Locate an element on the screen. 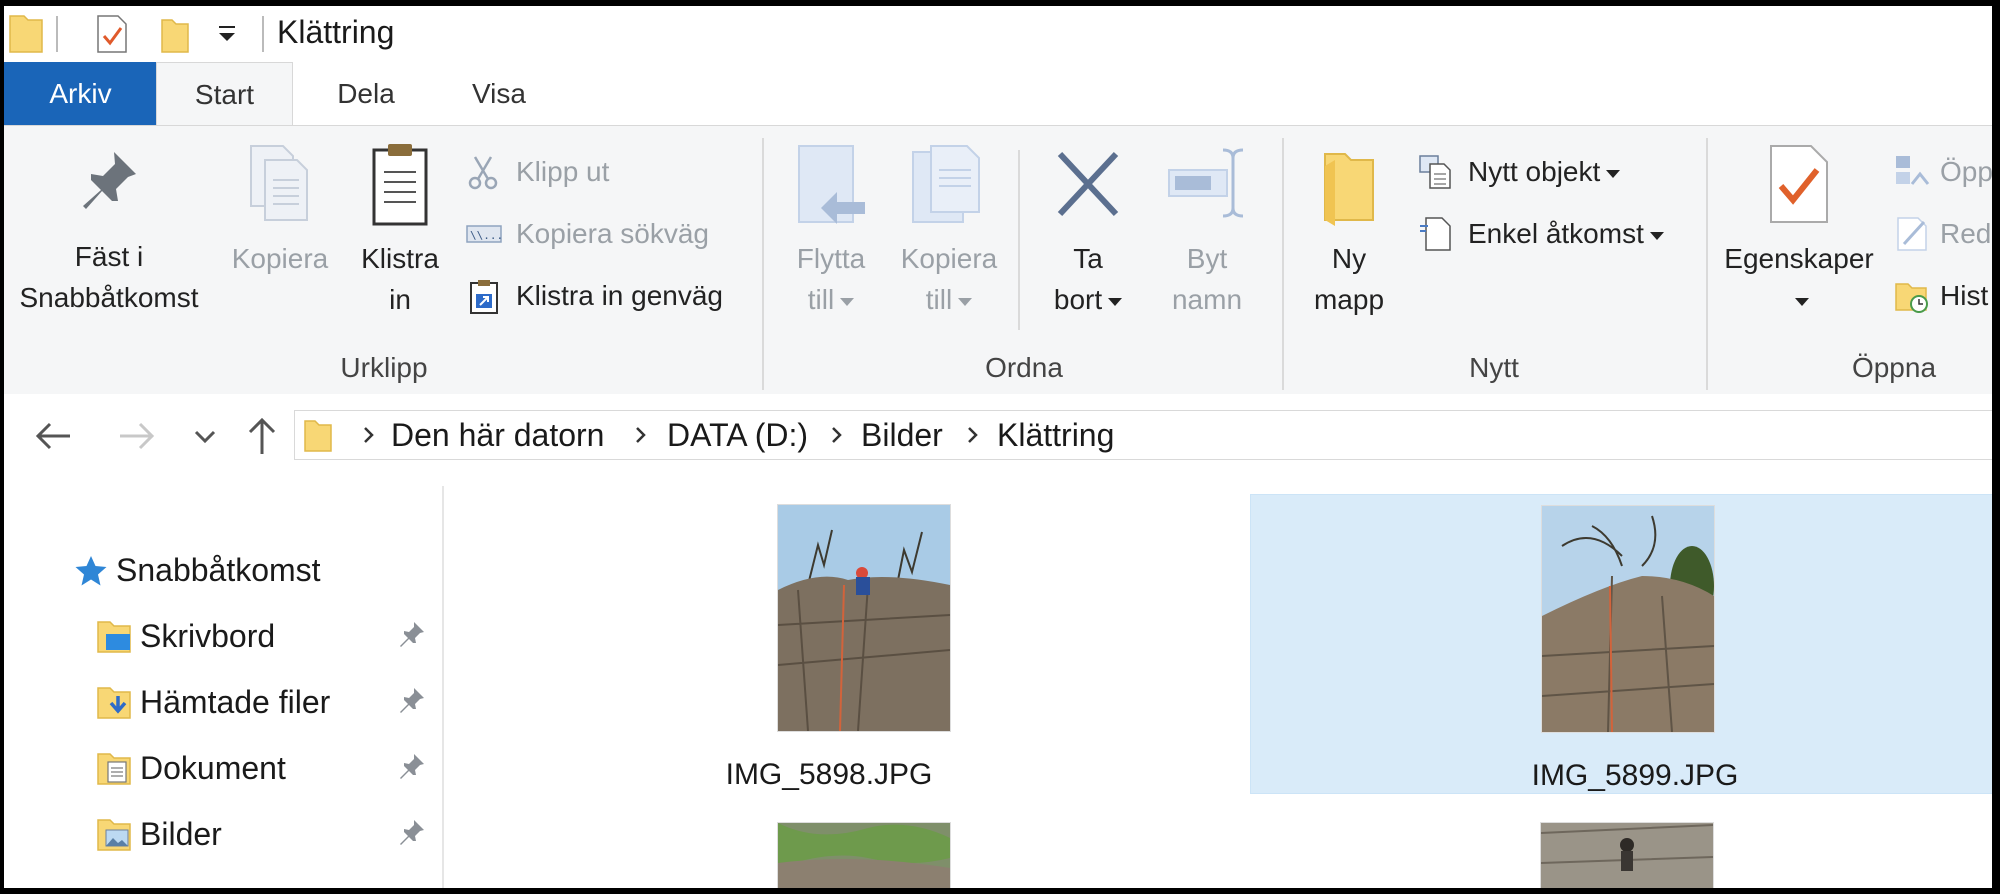  new-item-label-text: Nytt objekt is located at coordinates (1534, 171).